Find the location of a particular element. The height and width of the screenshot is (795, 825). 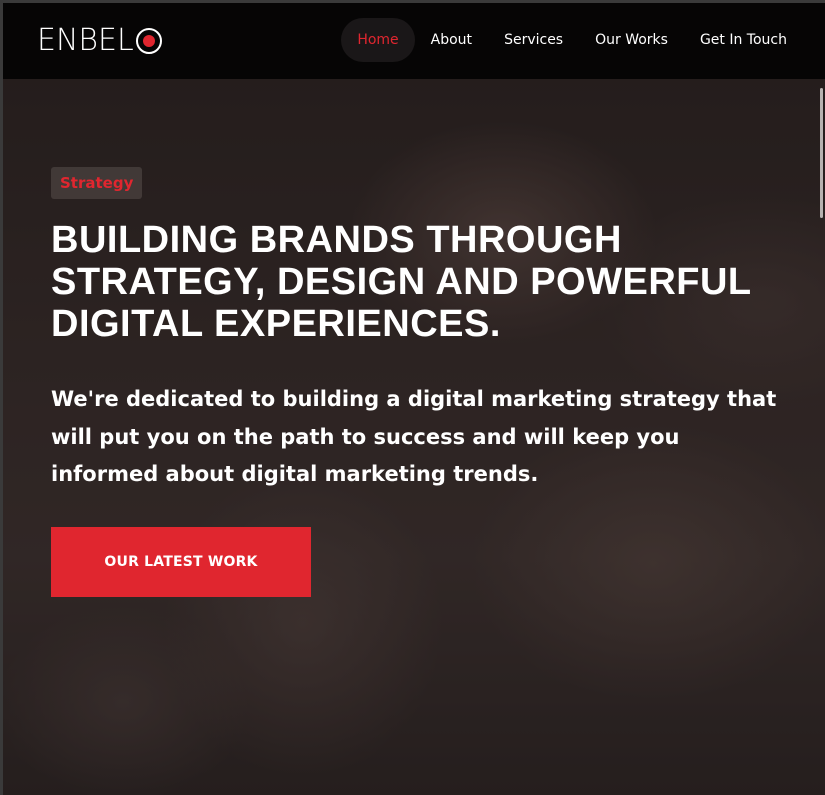

nav-item-services: Services is located at coordinates (533, 40).